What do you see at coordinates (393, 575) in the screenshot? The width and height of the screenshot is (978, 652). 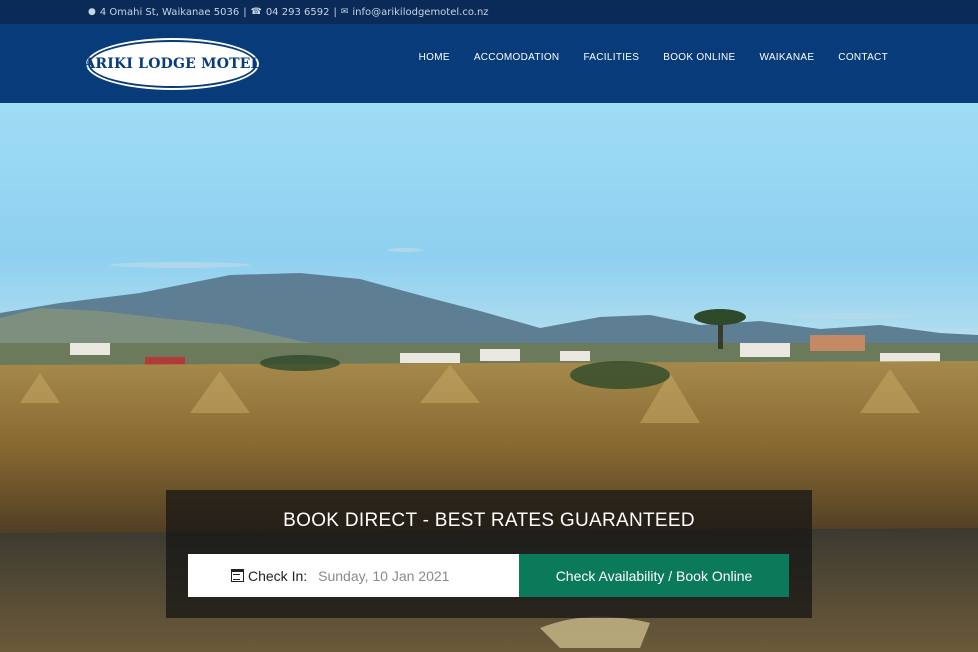 I see `checkin-date-input` at bounding box center [393, 575].